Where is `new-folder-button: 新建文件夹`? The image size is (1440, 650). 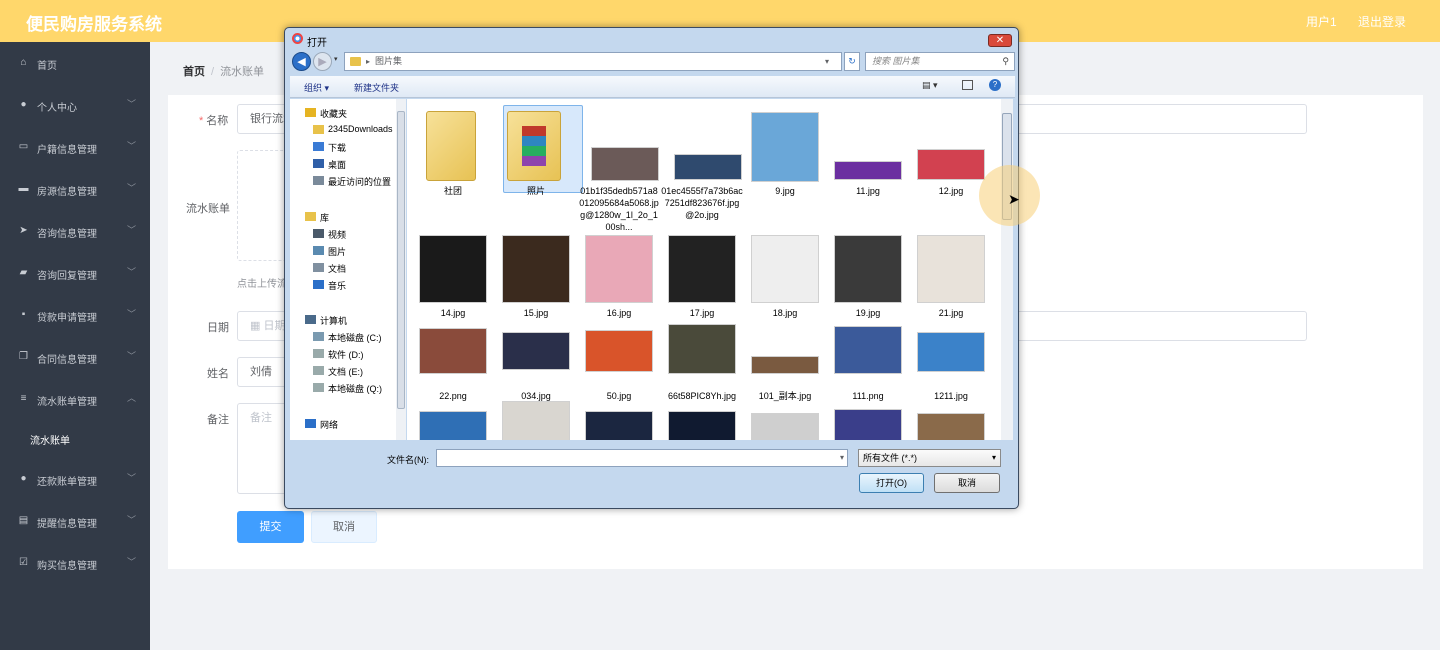
new-folder-button: 新建文件夹 is located at coordinates (376, 87).